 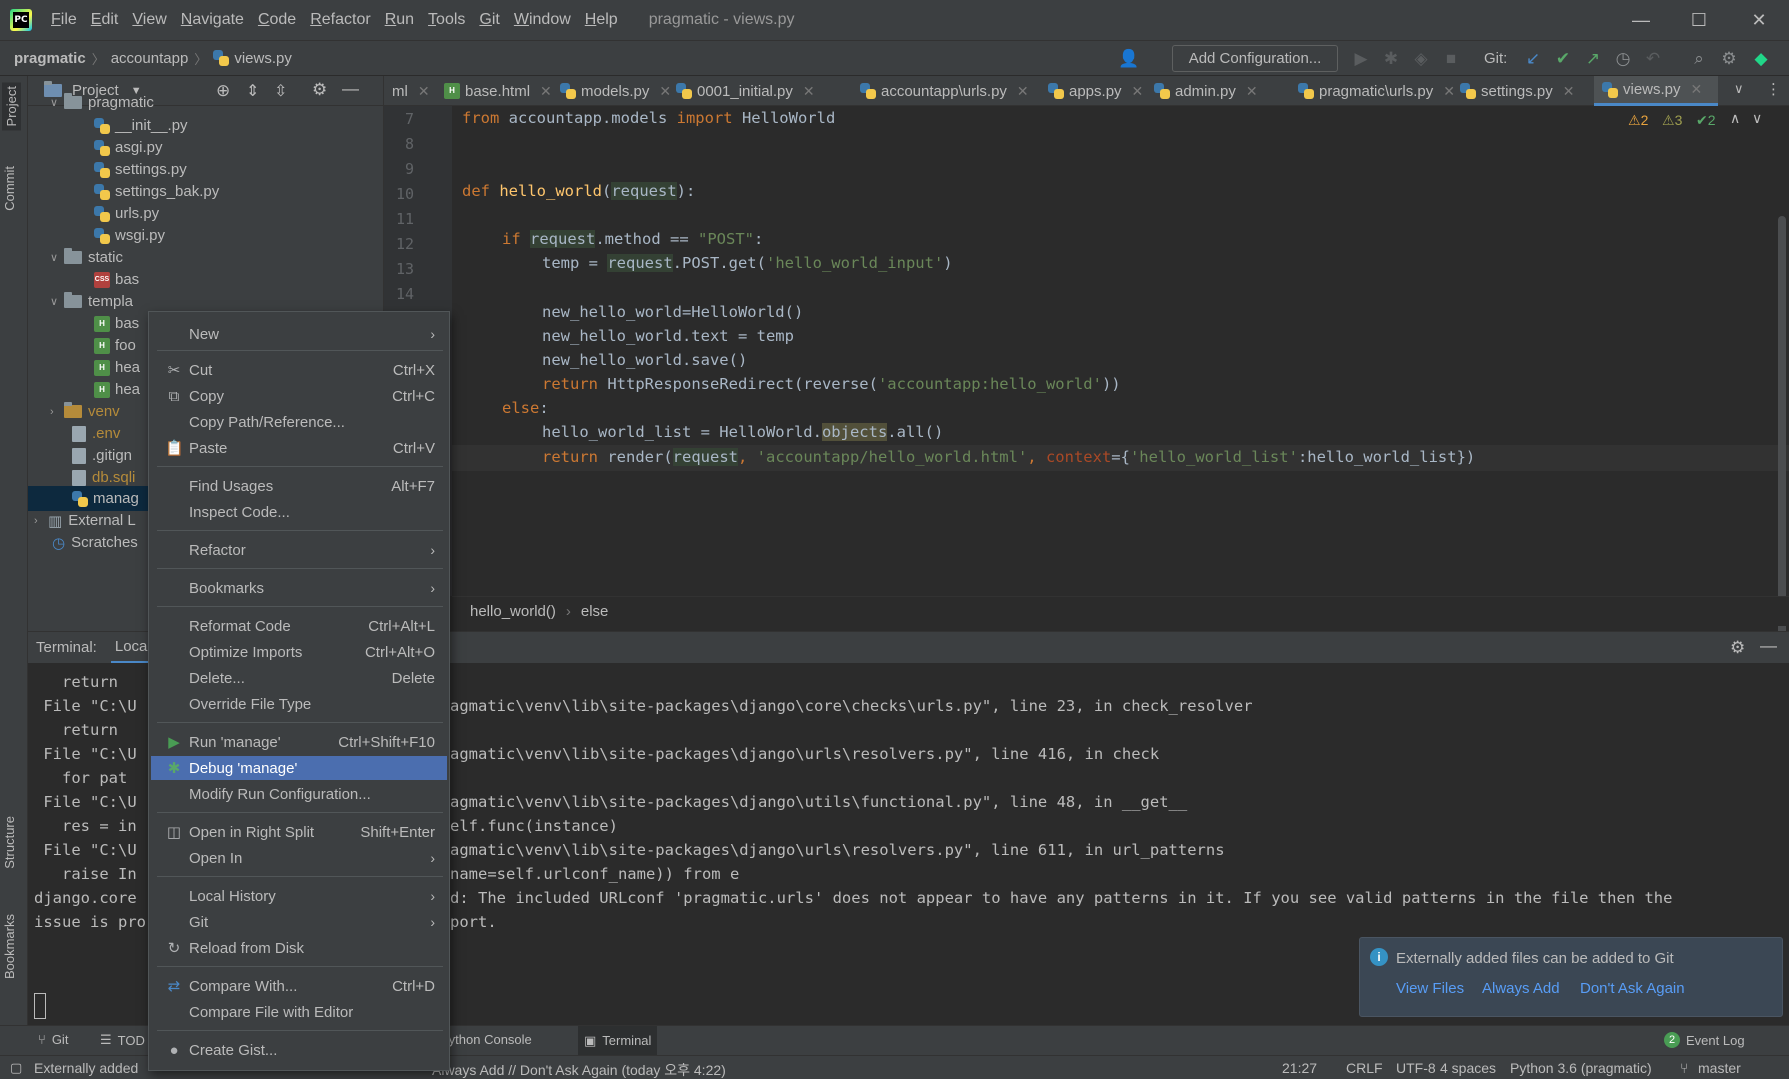 What do you see at coordinates (45, 58) in the screenshot?
I see `breadcrumb-project: pragmatic` at bounding box center [45, 58].